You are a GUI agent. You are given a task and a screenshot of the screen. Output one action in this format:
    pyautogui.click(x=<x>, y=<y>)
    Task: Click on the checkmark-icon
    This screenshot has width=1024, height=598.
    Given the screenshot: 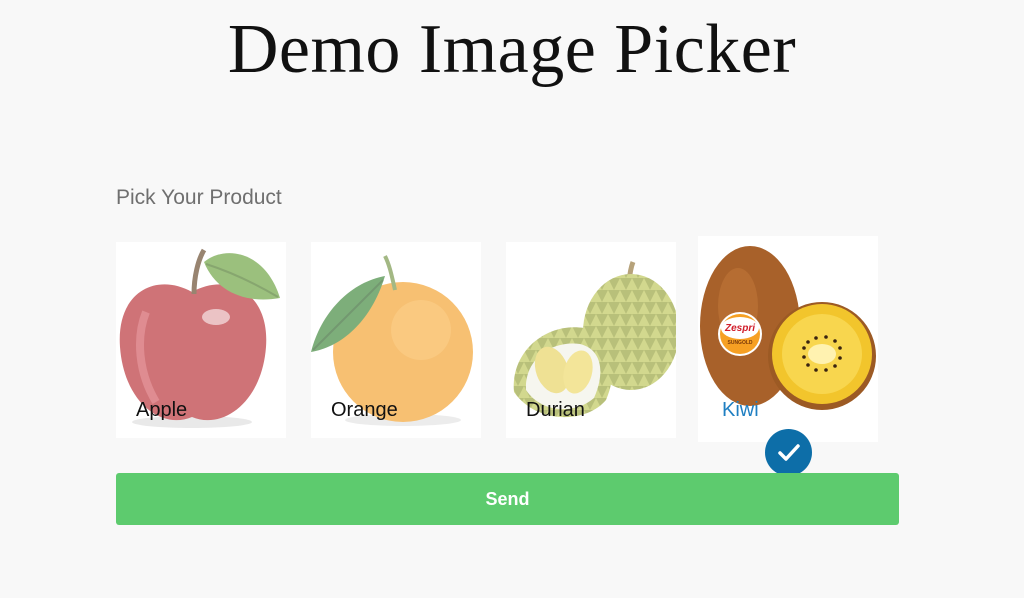 What is the action you would take?
    pyautogui.click(x=789, y=452)
    